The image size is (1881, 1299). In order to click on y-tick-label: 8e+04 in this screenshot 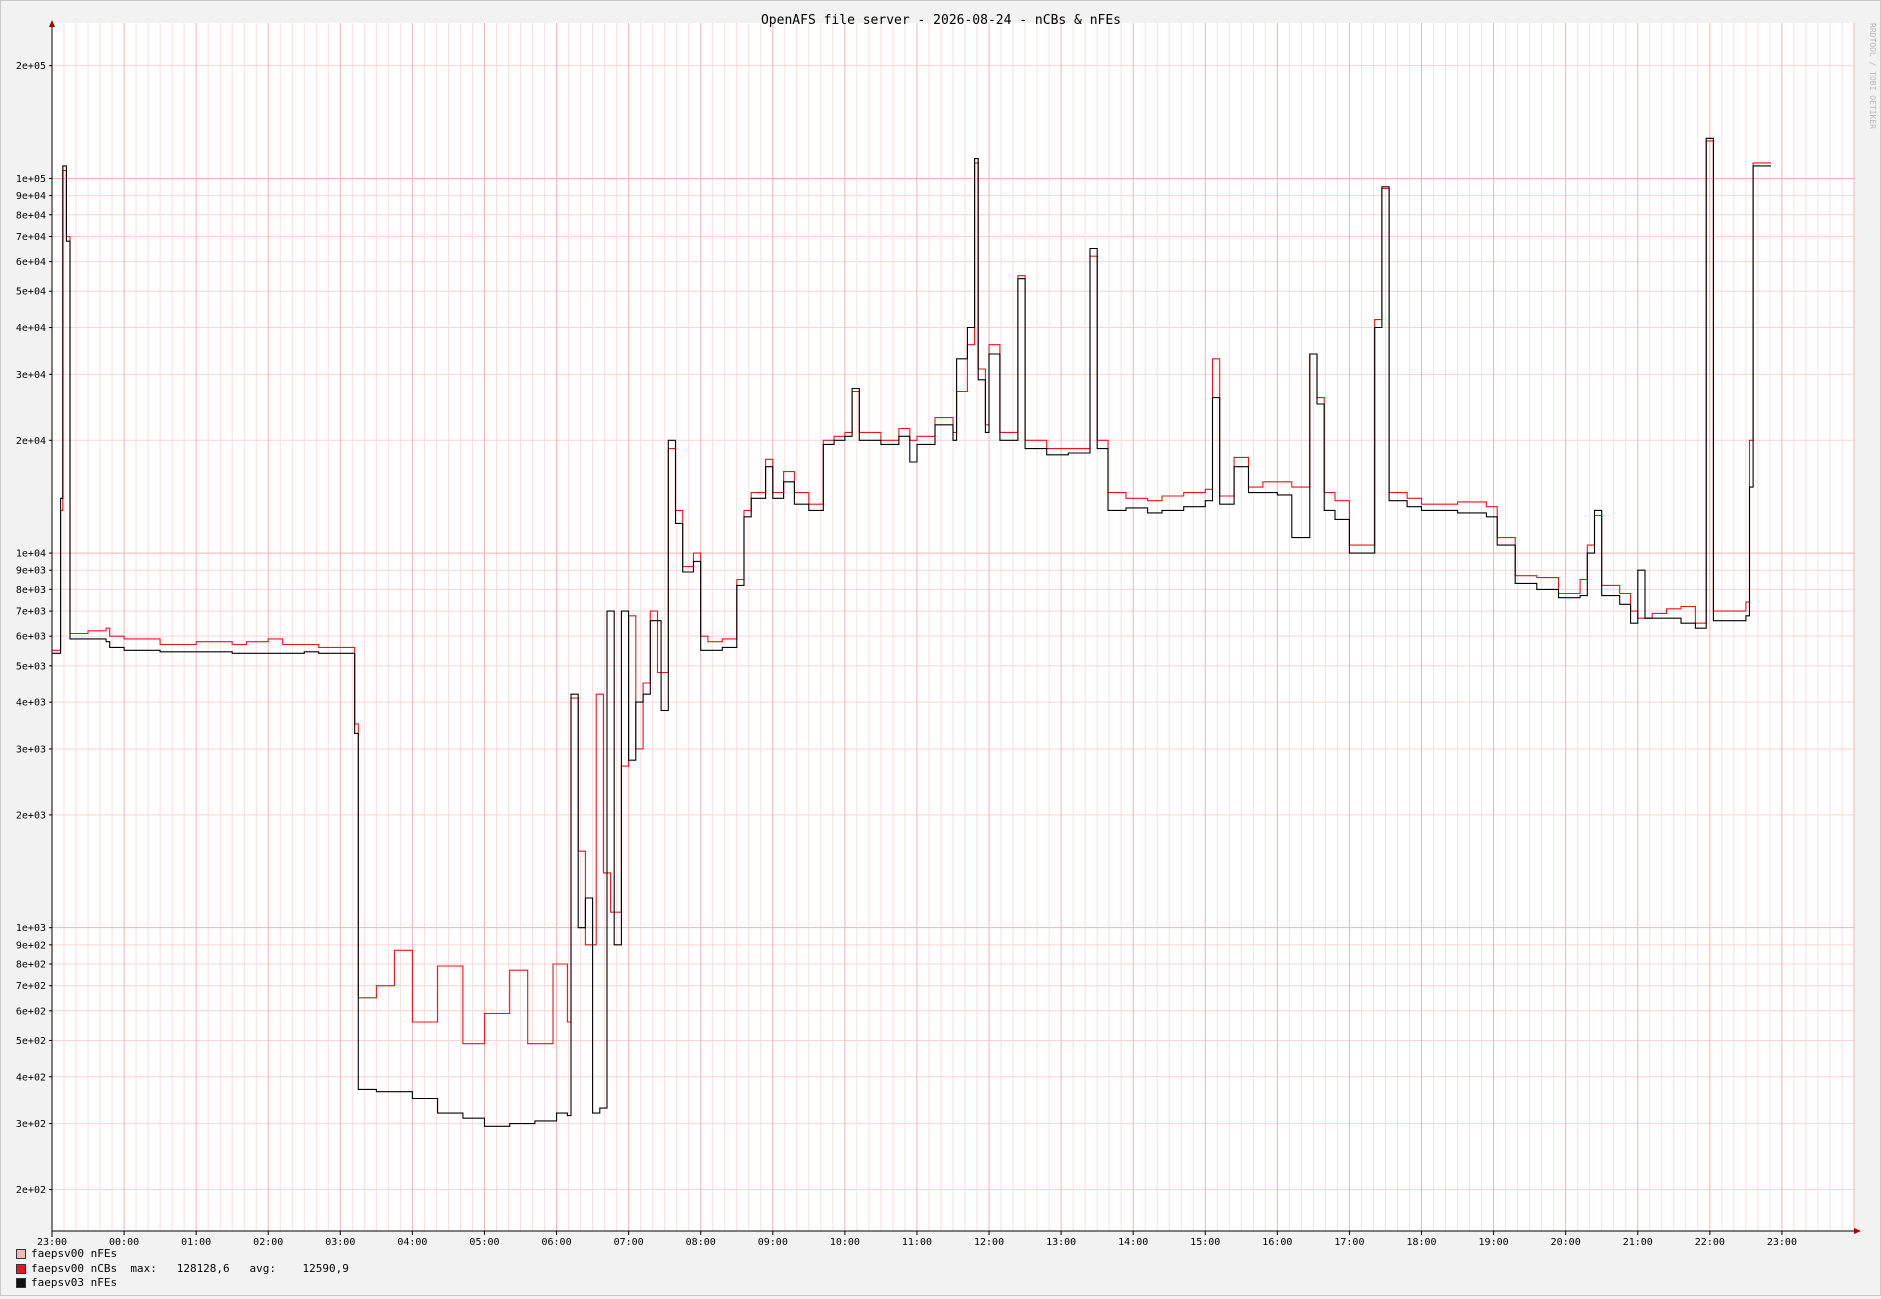, I will do `click(31, 215)`.